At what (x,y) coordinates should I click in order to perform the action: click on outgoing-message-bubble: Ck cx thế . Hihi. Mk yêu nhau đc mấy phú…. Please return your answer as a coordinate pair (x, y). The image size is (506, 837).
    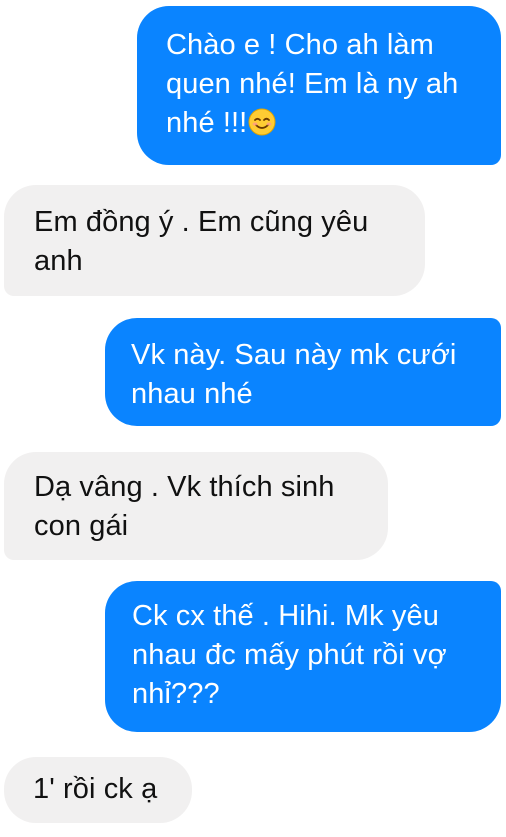
    Looking at the image, I should click on (303, 656).